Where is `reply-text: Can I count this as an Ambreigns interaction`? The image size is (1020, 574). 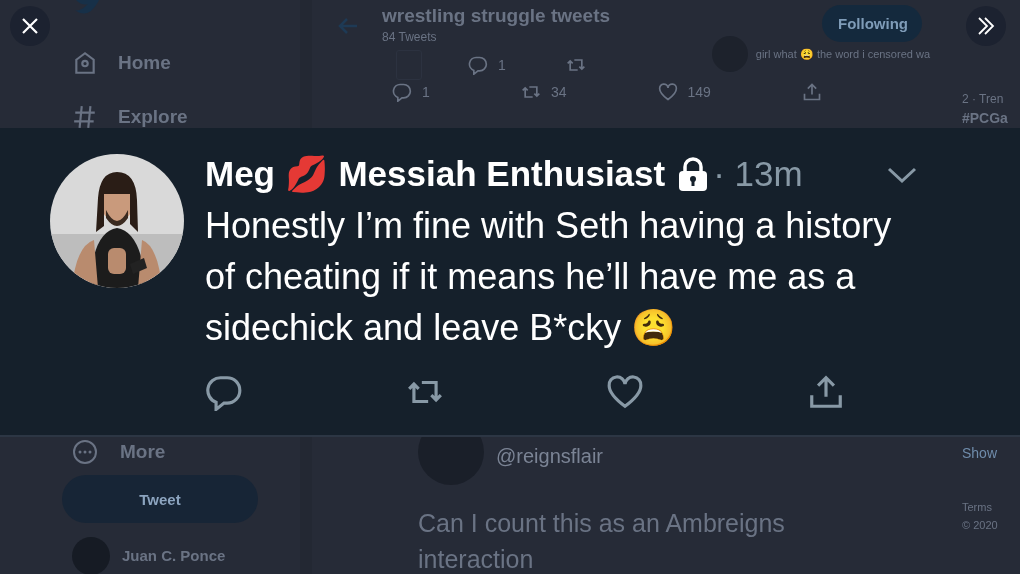 reply-text: Can I count this as an Ambreigns interaction is located at coordinates (602, 541).